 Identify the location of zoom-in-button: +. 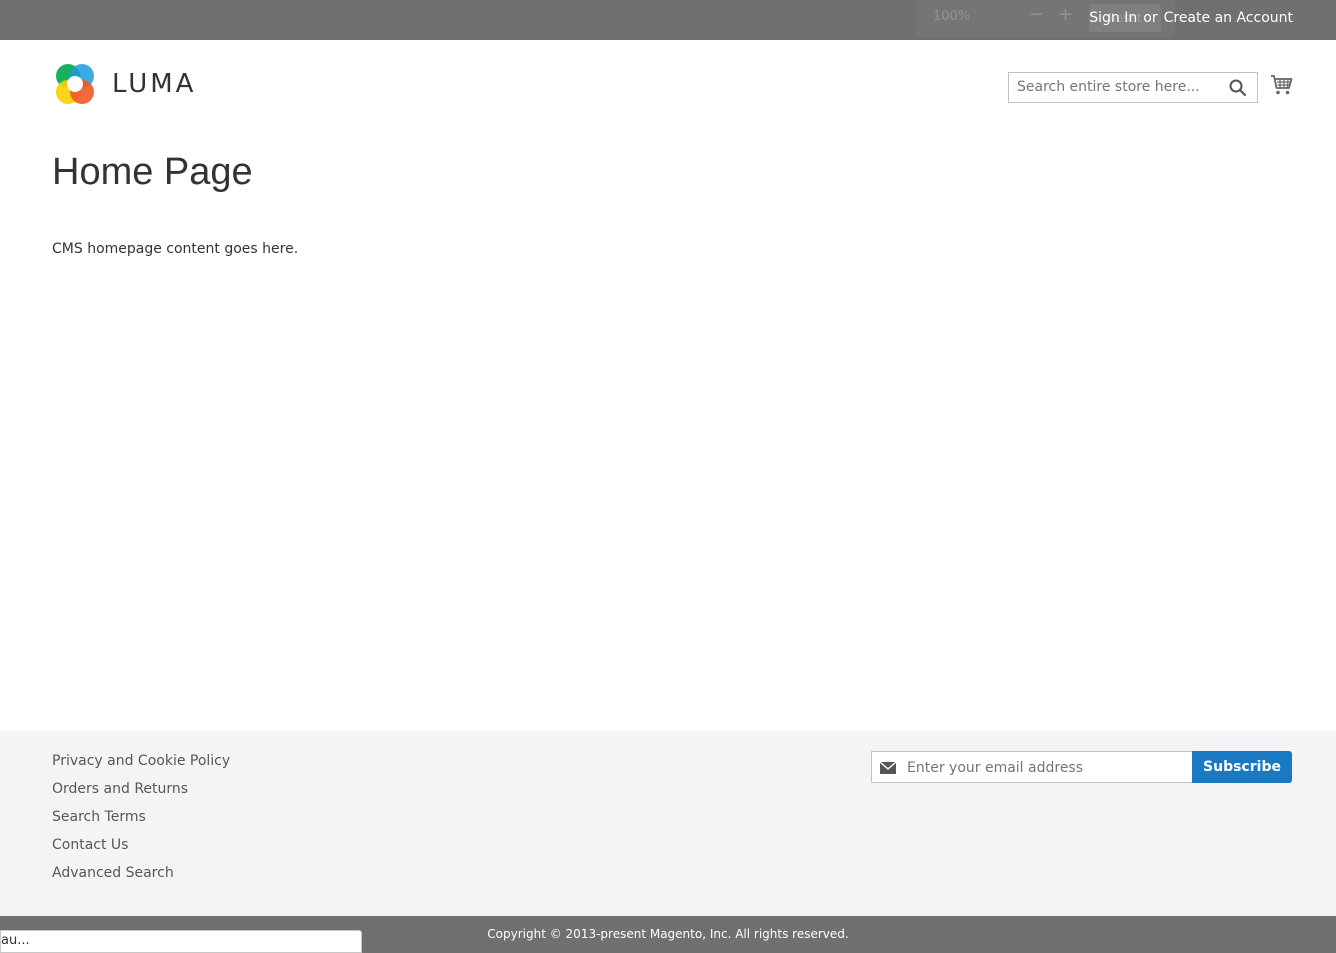
(1065, 14).